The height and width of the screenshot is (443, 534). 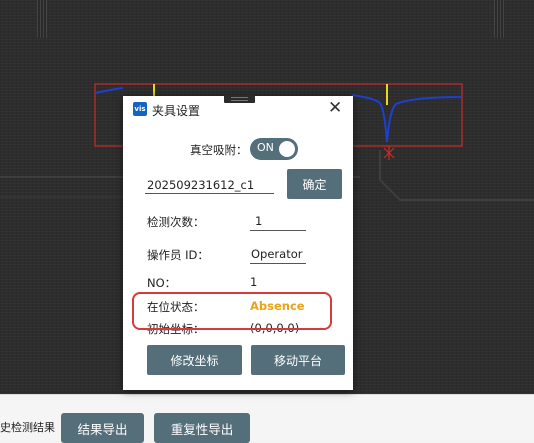 What do you see at coordinates (194, 360) in the screenshot?
I see `modify-coordinate-button: 修改坐标` at bounding box center [194, 360].